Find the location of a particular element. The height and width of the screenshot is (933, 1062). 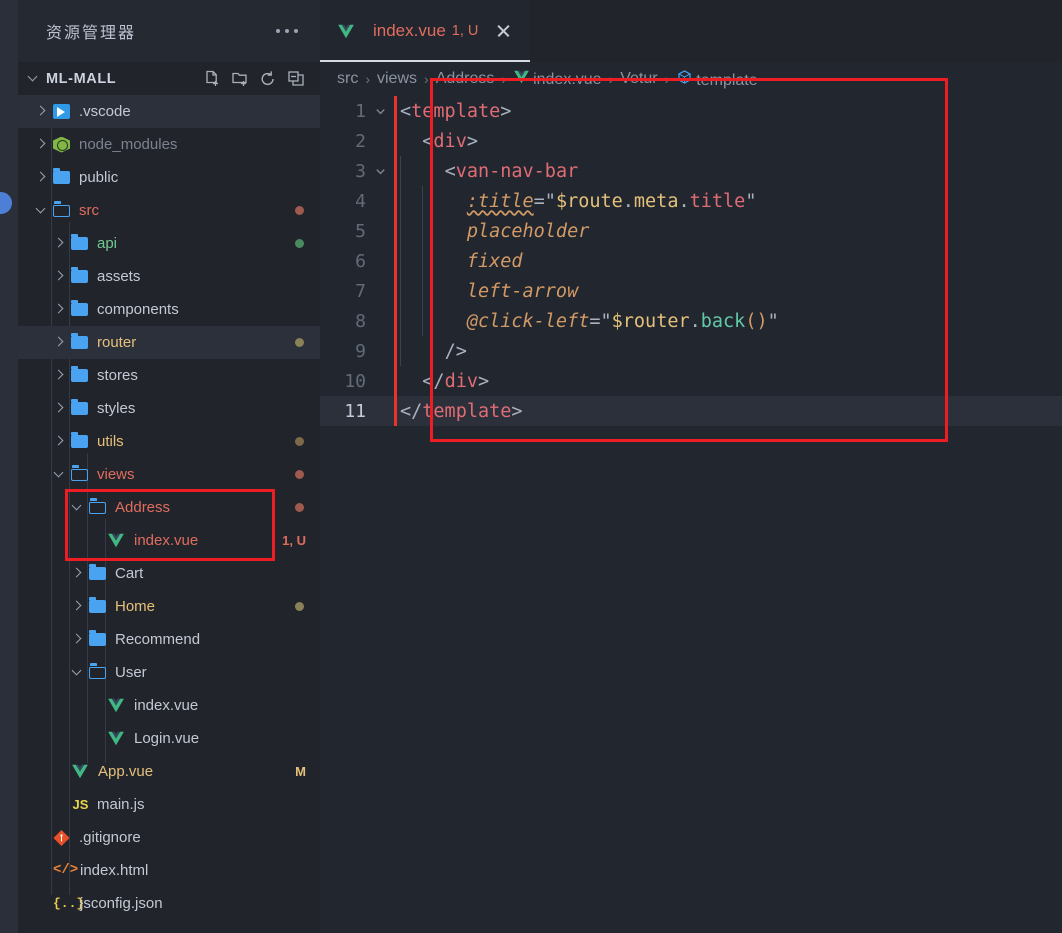

tree-item-components: components is located at coordinates (169, 309).